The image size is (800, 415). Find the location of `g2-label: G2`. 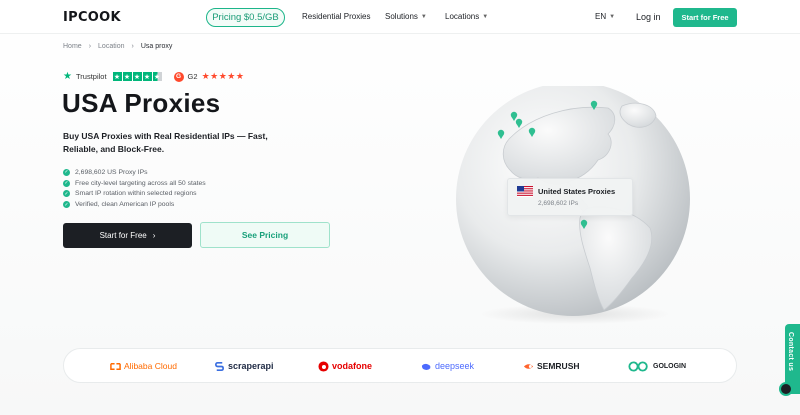

g2-label: G2 is located at coordinates (192, 76).